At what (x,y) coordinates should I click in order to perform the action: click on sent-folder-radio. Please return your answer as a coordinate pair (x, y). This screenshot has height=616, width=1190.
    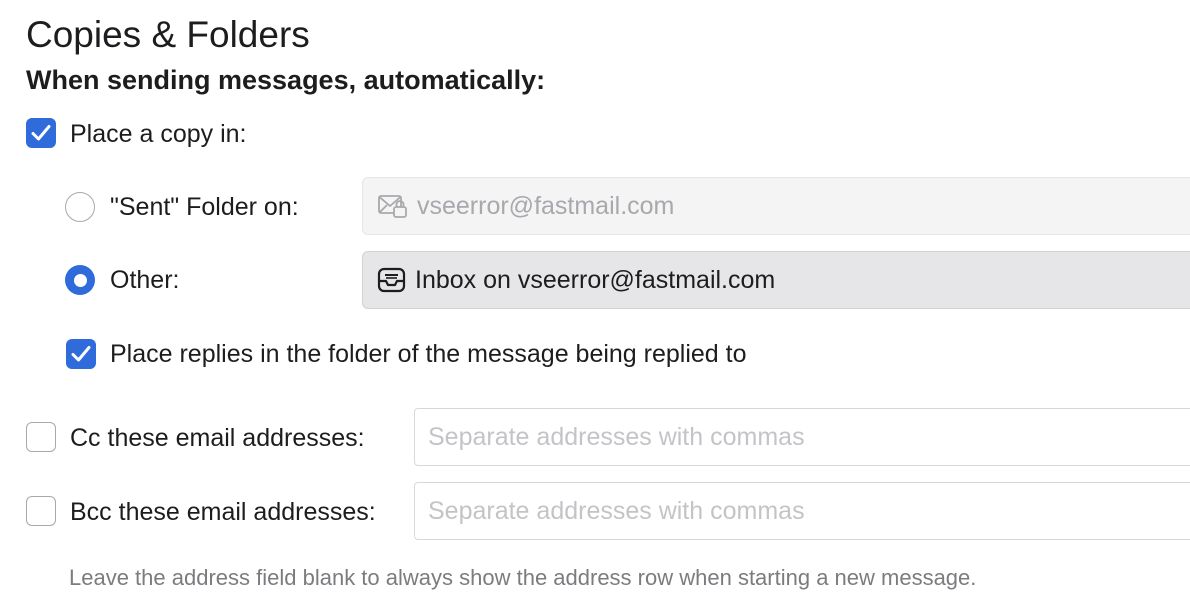
    Looking at the image, I should click on (80, 207).